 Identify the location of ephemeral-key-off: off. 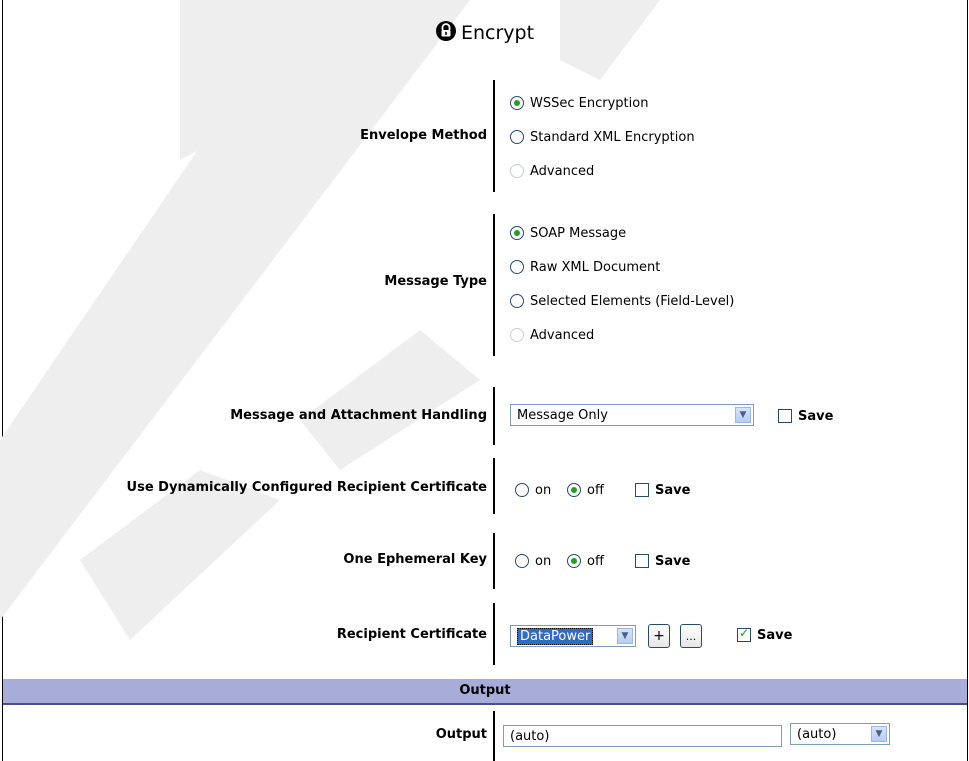
(585, 561).